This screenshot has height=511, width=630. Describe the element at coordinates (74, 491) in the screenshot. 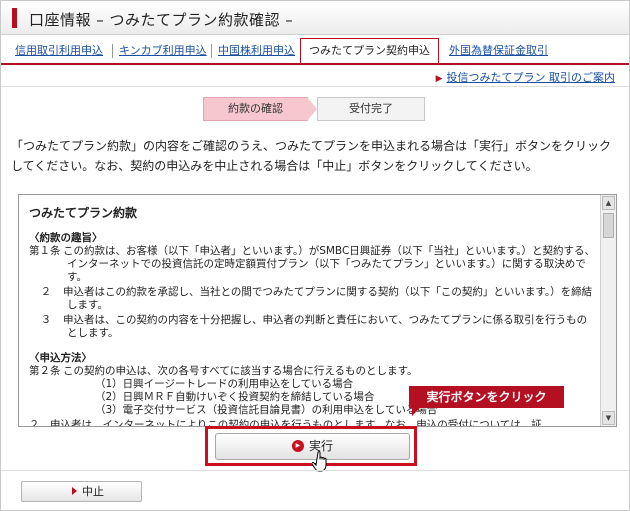

I see `triangle-right-icon` at that location.